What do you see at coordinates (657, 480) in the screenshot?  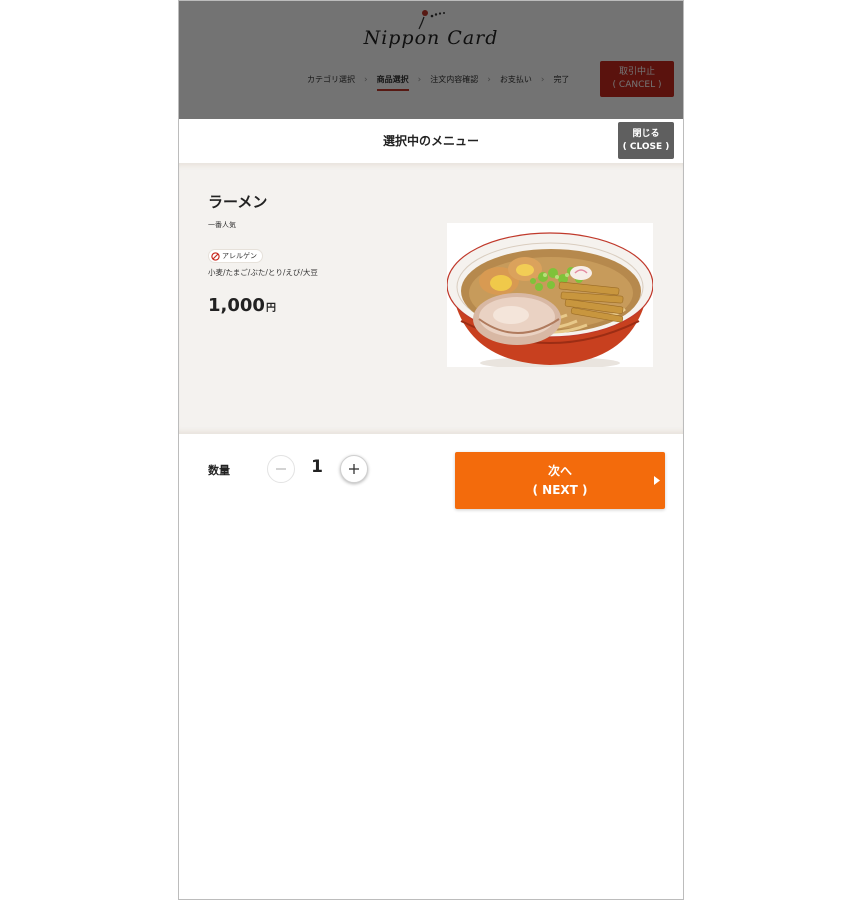 I see `arrow-right-icon` at bounding box center [657, 480].